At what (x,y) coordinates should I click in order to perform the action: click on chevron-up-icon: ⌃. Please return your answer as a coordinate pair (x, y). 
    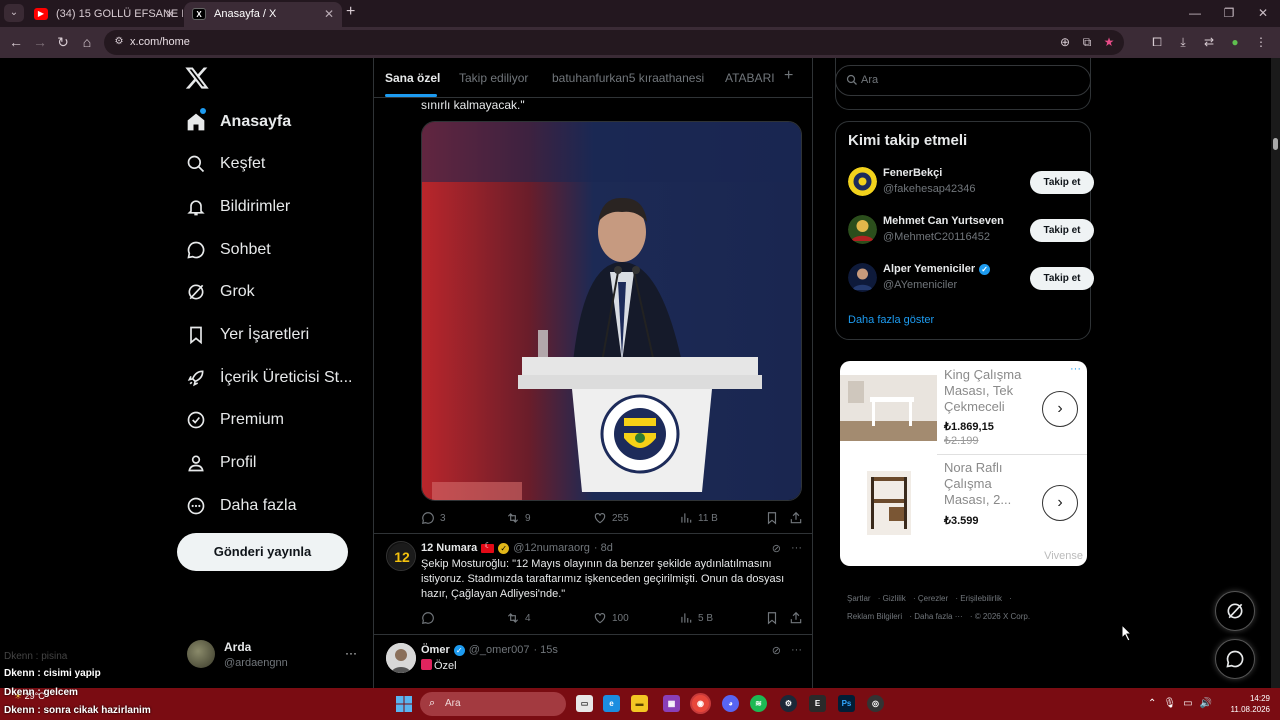
    Looking at the image, I should click on (1152, 703).